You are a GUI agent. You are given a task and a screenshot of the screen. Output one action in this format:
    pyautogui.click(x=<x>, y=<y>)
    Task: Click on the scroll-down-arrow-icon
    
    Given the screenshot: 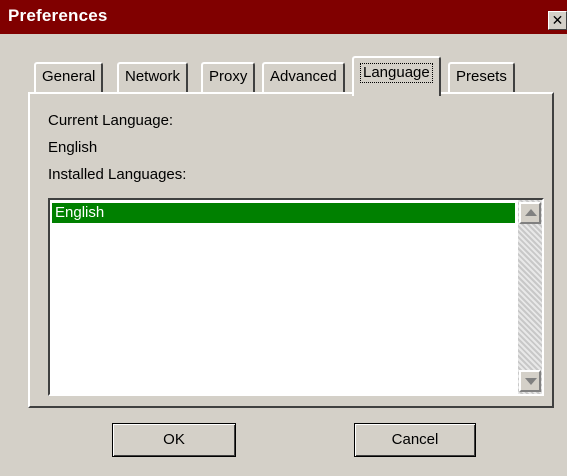 What is the action you would take?
    pyautogui.click(x=531, y=381)
    